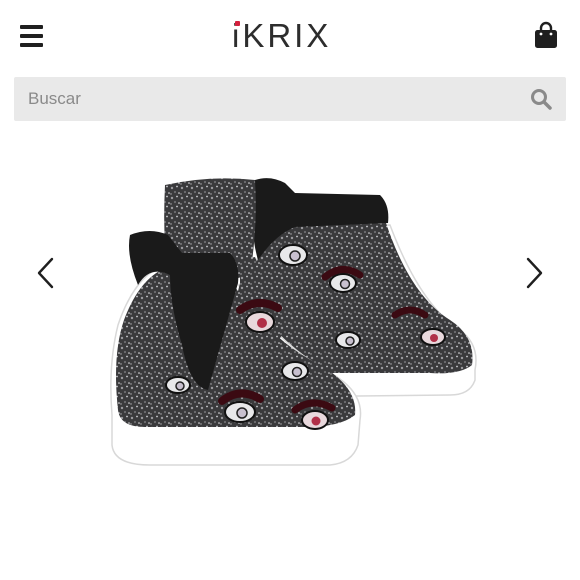 This screenshot has height=580, width=580. What do you see at coordinates (541, 99) in the screenshot?
I see `search-icon` at bounding box center [541, 99].